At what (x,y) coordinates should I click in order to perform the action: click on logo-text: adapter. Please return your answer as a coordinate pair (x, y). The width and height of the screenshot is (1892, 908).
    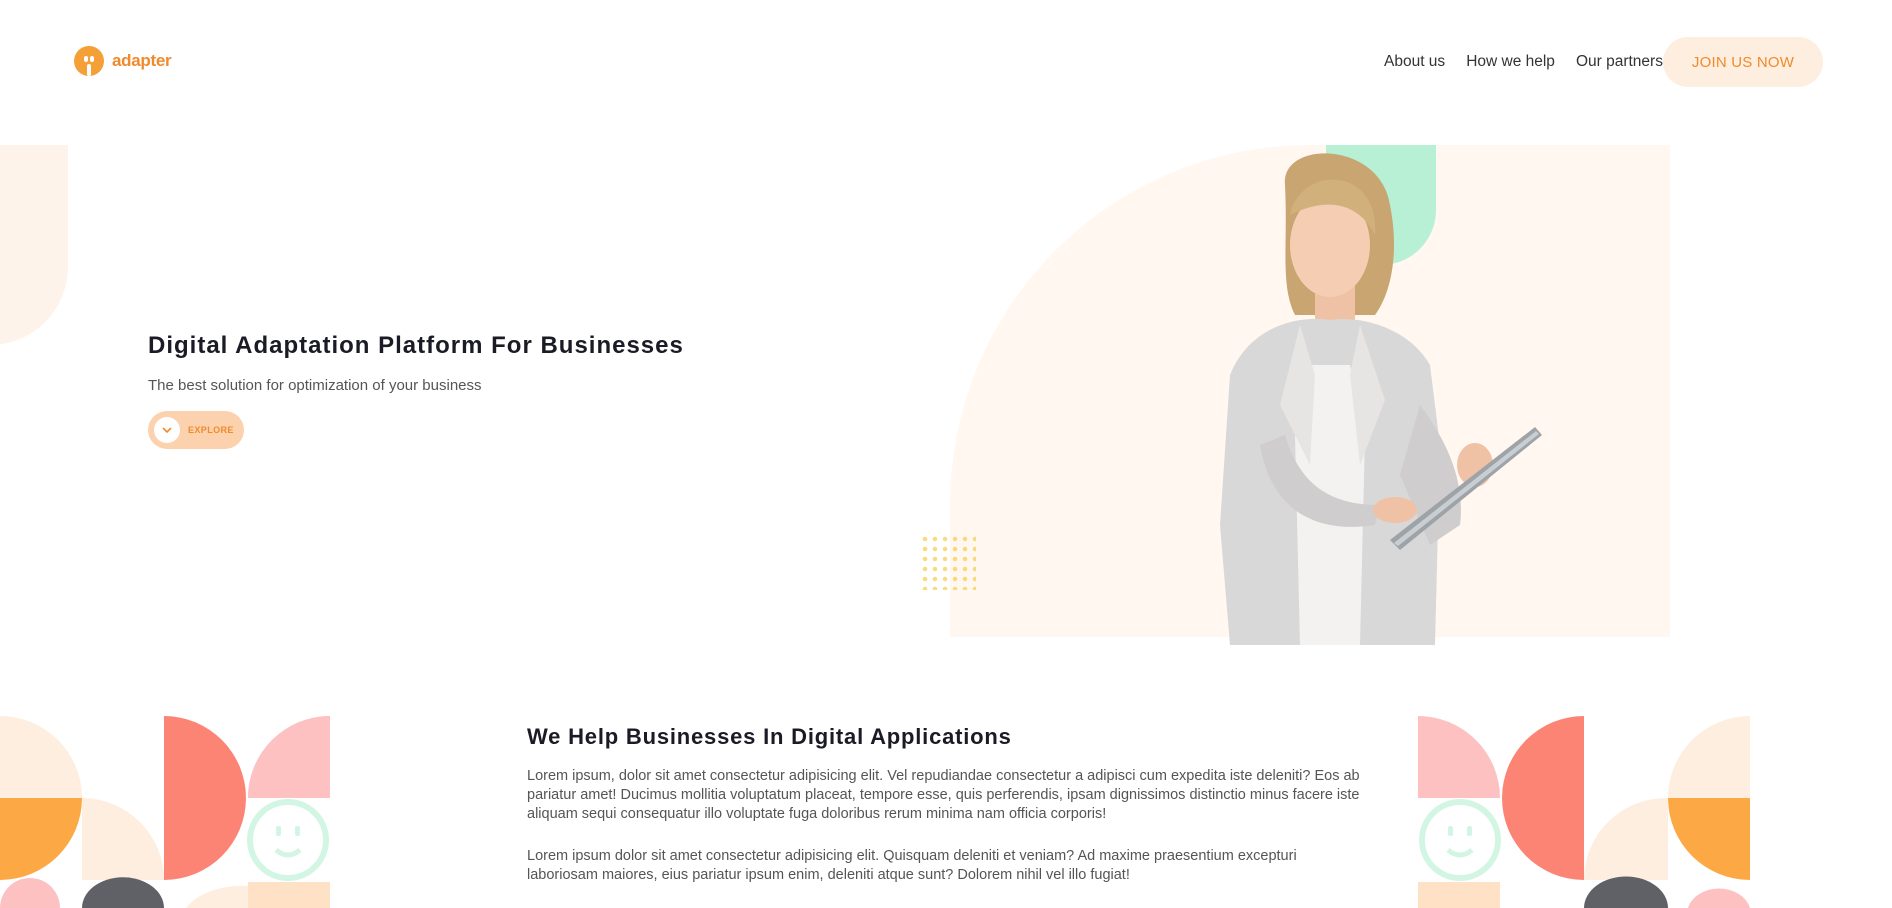
    Looking at the image, I should click on (142, 60).